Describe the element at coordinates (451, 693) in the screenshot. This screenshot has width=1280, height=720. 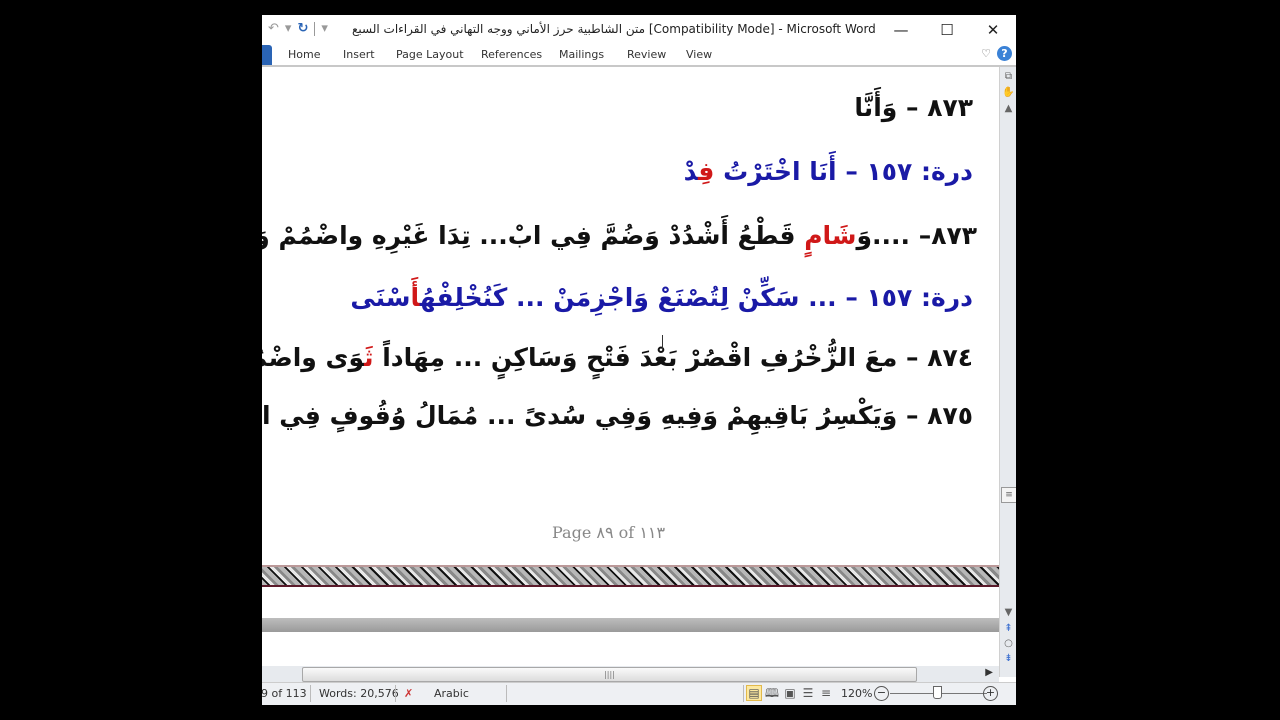
I see `language-indicator: Arabic` at that location.